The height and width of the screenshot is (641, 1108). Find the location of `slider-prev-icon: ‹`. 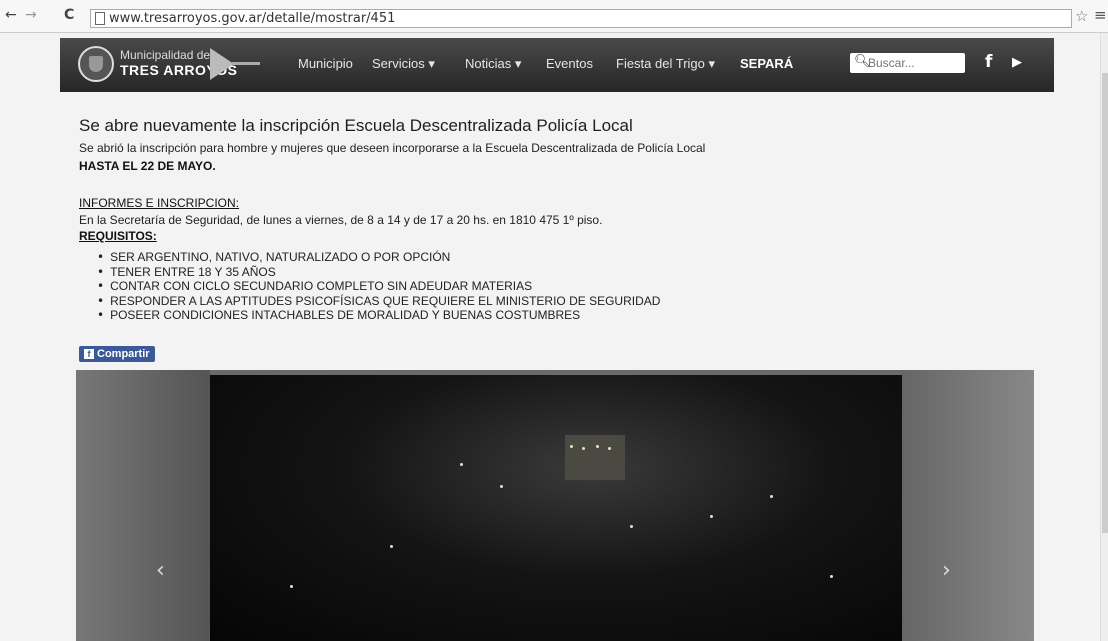

slider-prev-icon: ‹ is located at coordinates (160, 570).